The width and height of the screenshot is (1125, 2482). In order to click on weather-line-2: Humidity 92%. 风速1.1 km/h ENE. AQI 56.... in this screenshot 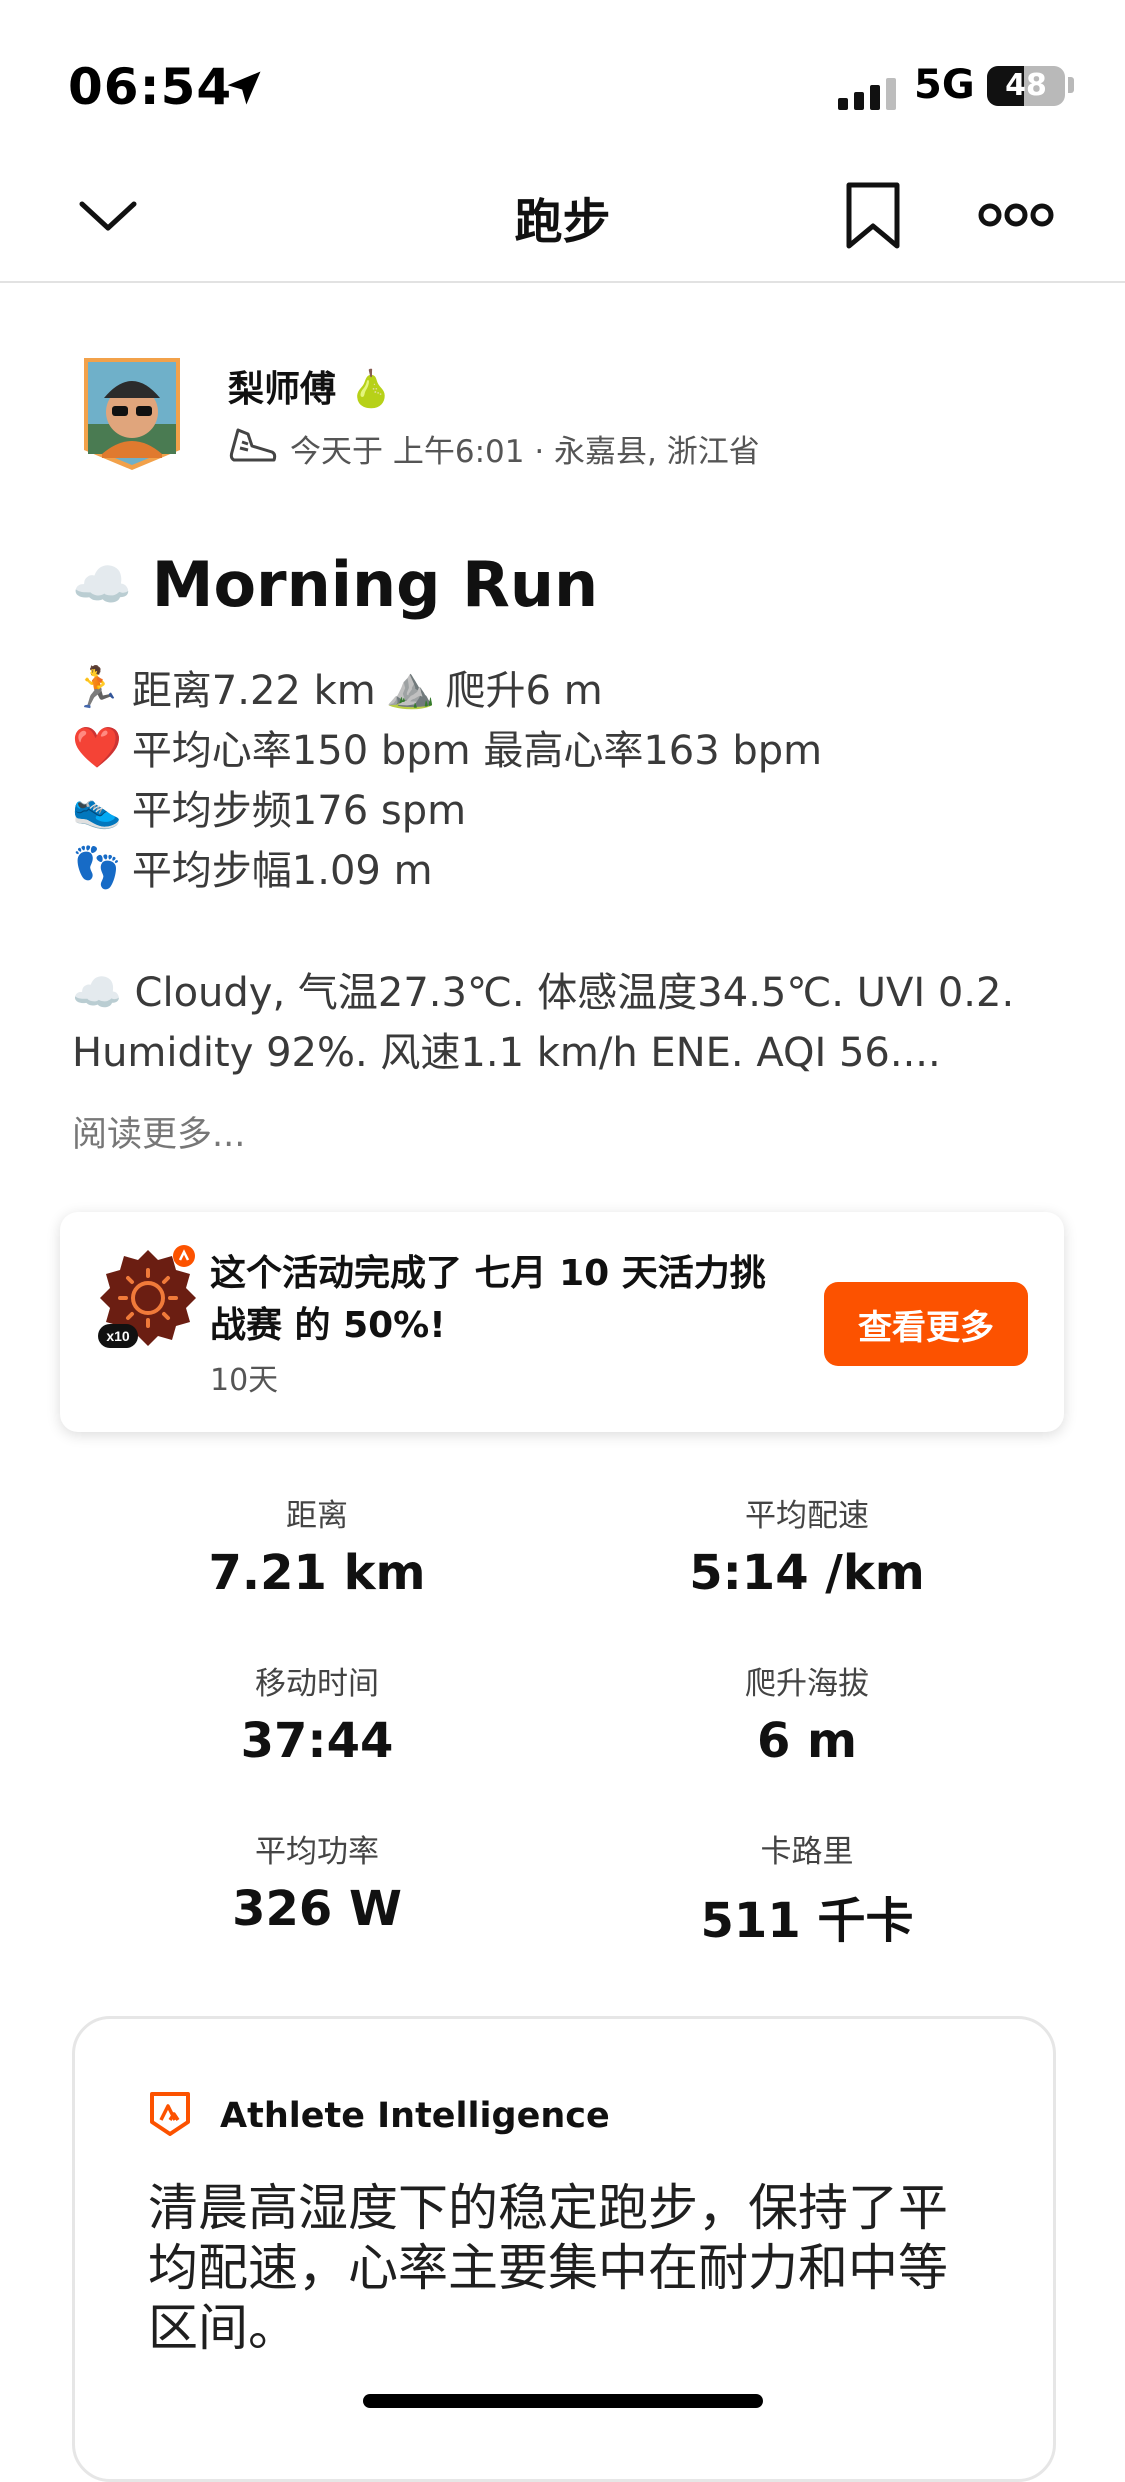, I will do `click(506, 1053)`.